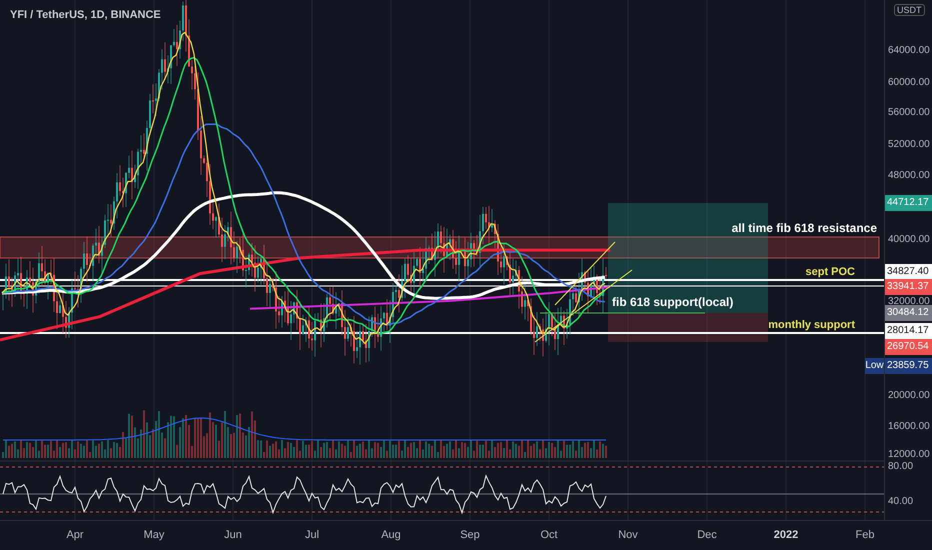  Describe the element at coordinates (908, 272) in the screenshot. I see `price-badge: 34827.40` at that location.